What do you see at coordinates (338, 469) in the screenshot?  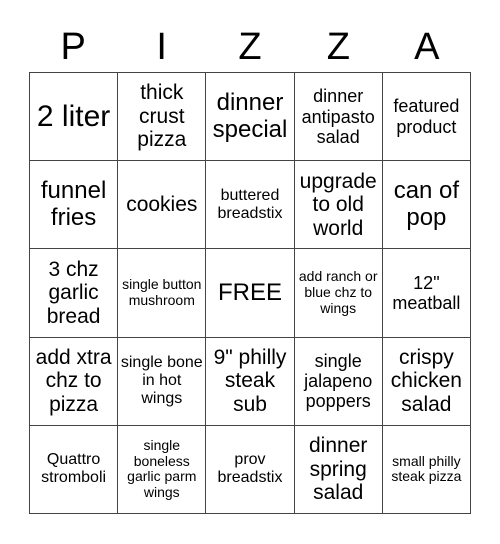 I see `bingo-cell: dinner spring salad` at bounding box center [338, 469].